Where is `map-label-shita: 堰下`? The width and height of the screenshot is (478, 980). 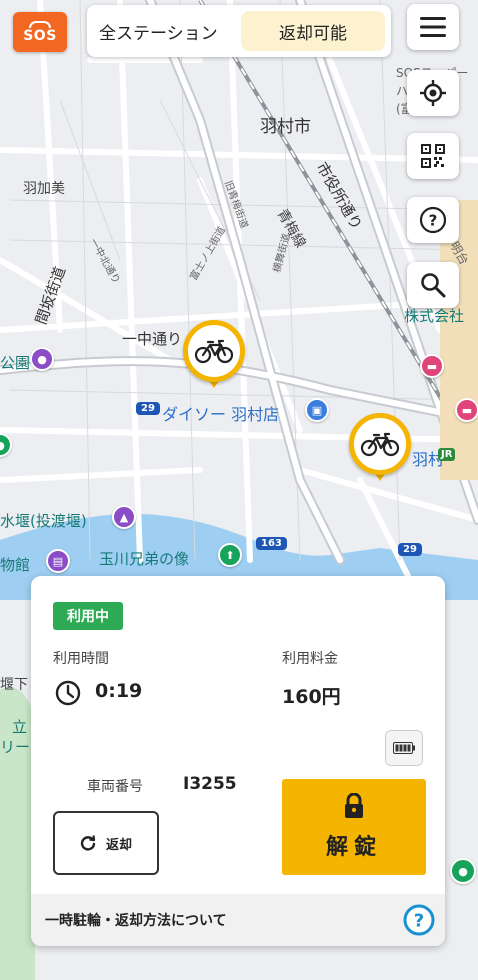
map-label-shita: 堰下 is located at coordinates (14, 685).